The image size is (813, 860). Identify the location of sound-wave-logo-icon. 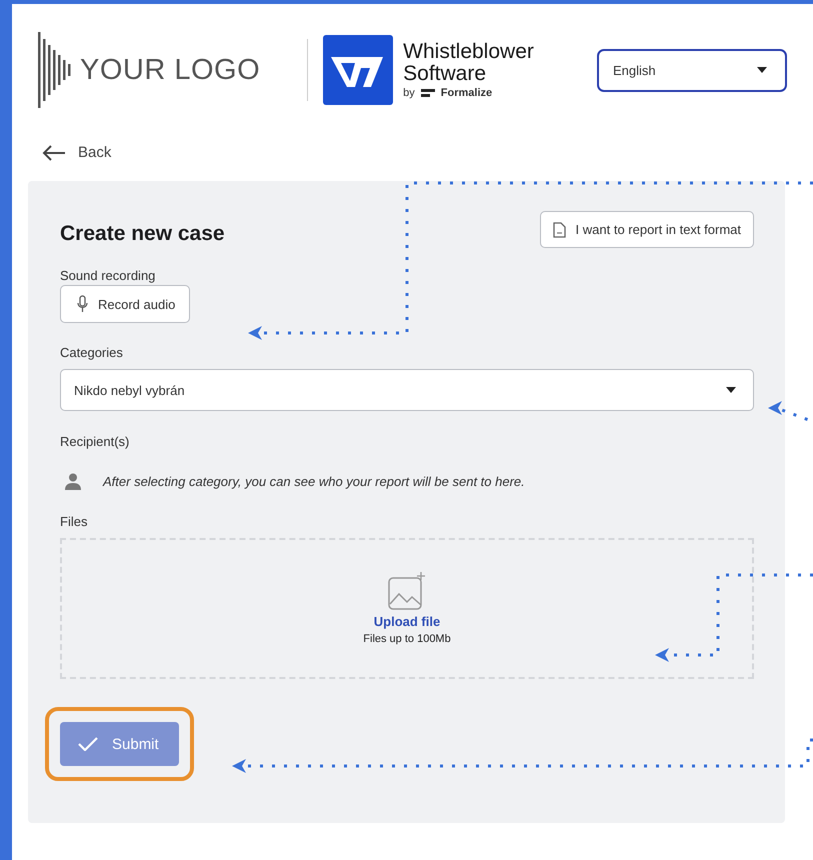
(55, 70).